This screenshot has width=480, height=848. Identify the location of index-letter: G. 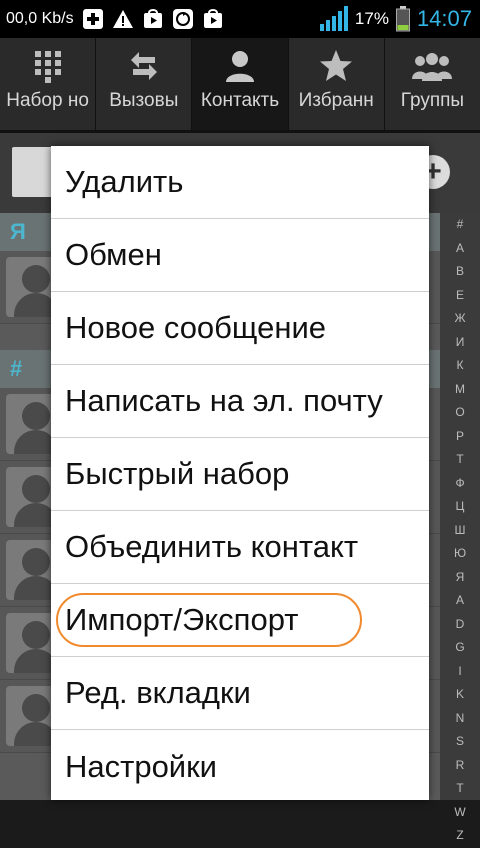
(459, 648).